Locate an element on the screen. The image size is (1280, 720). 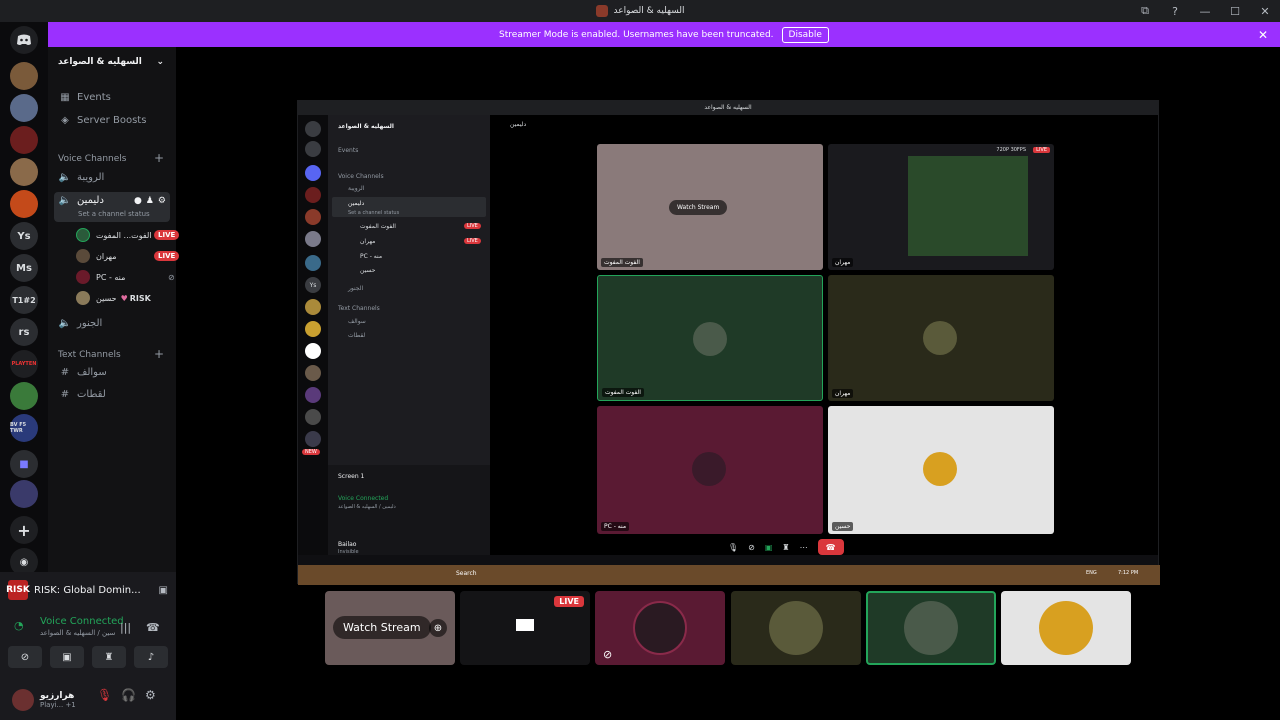
strip-user-tile: ⊘ is located at coordinates (660, 628).